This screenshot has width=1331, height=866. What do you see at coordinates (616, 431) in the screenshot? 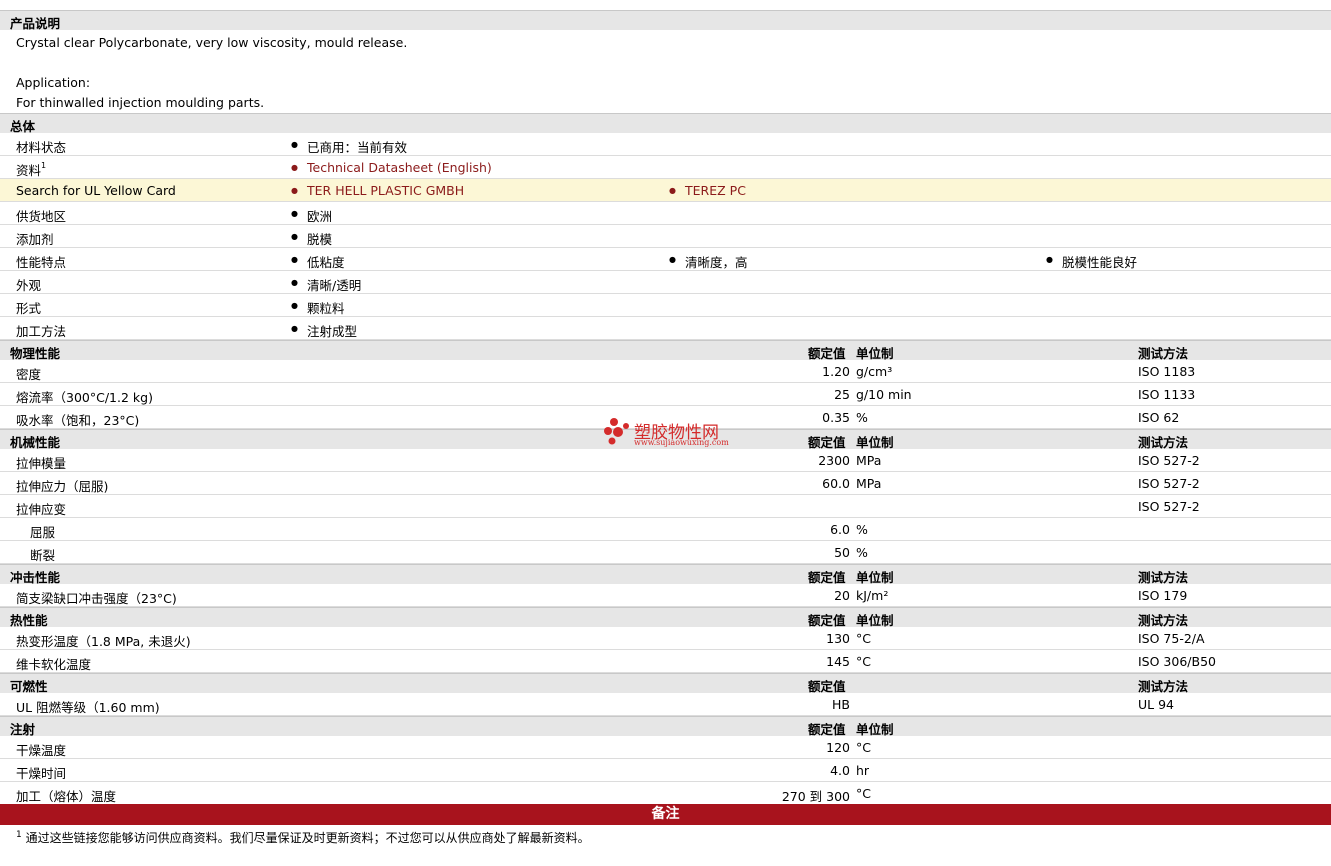
I see `watermark-logo-icon` at bounding box center [616, 431].